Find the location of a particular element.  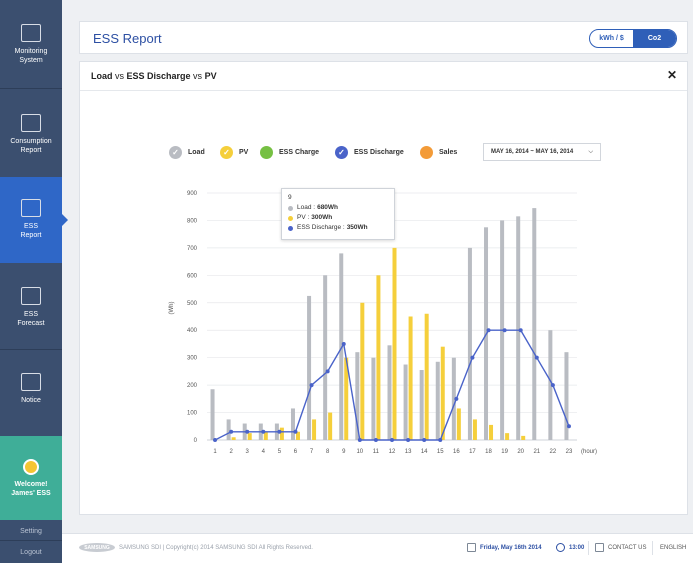

sidebar-item-notice: Notice is located at coordinates (31, 389).